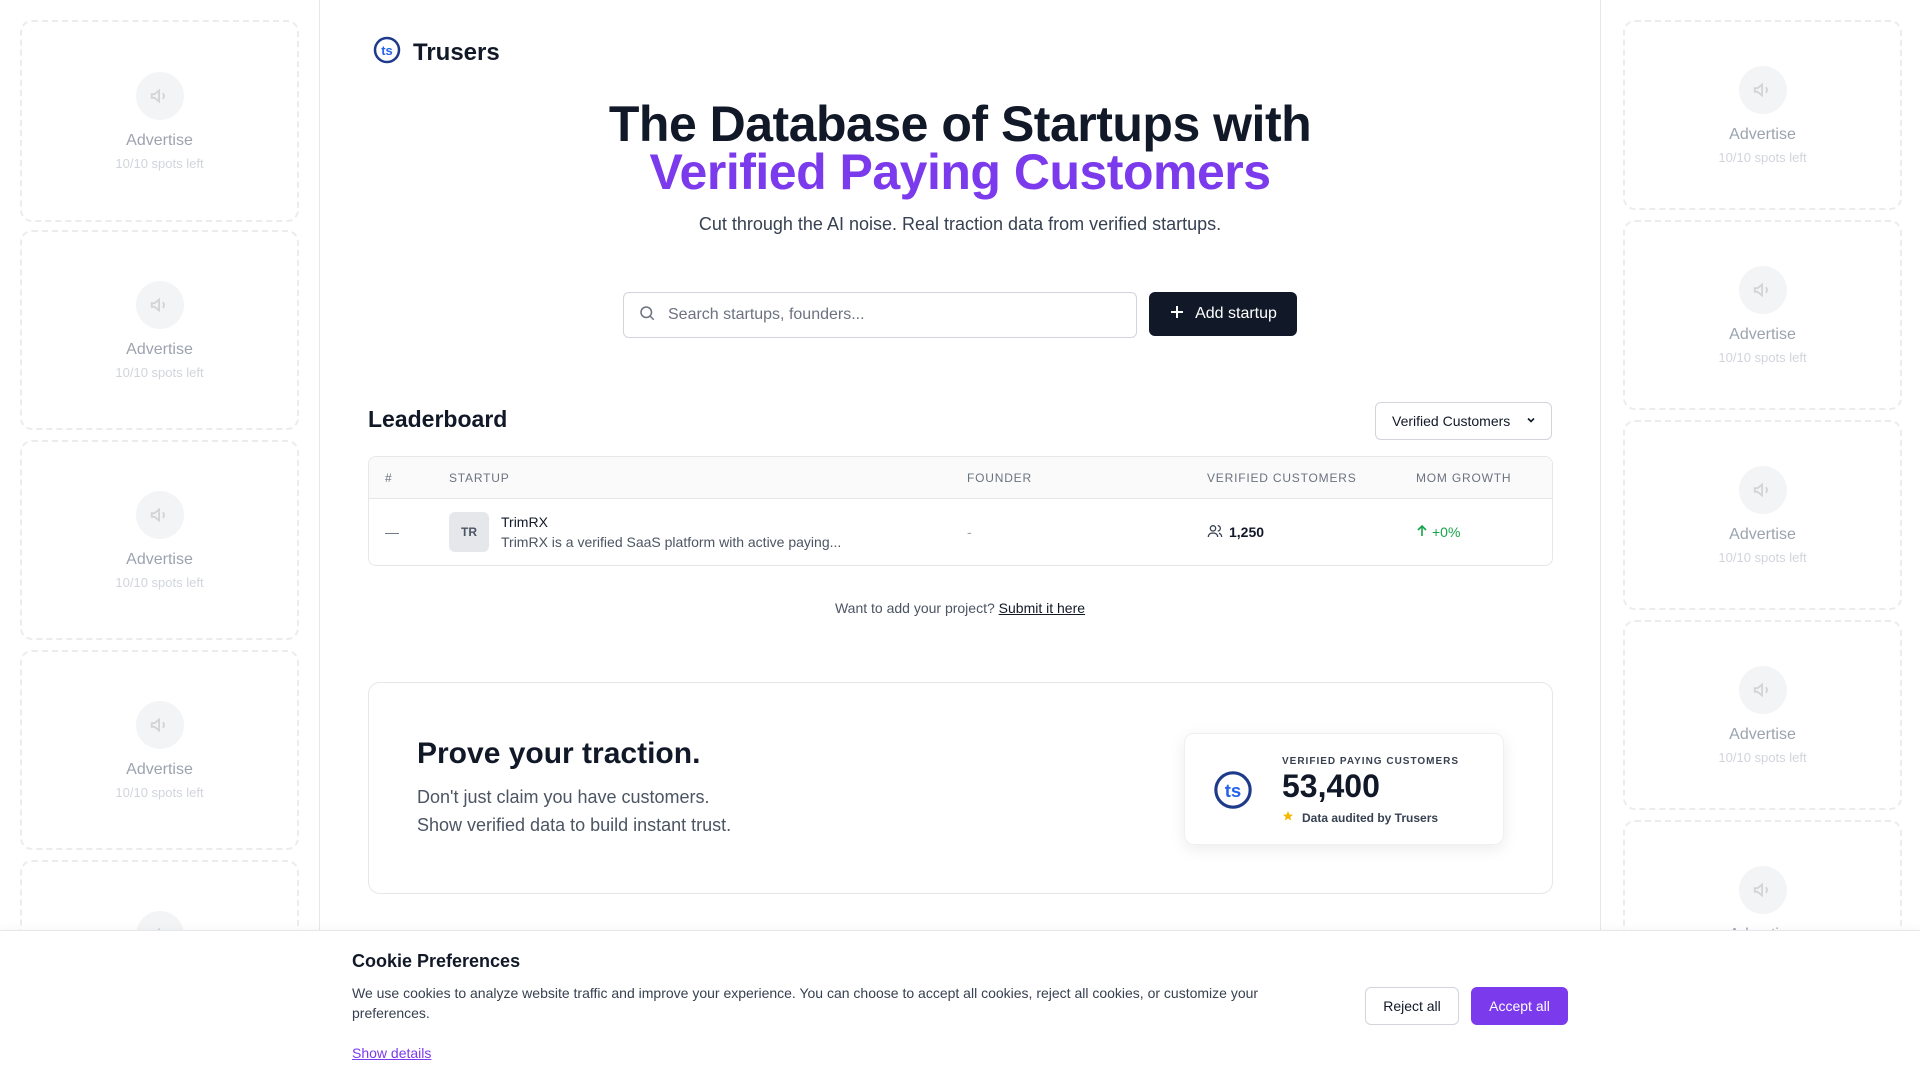 This screenshot has height=1080, width=1920. Describe the element at coordinates (392, 532) in the screenshot. I see `row-rank: —` at that location.